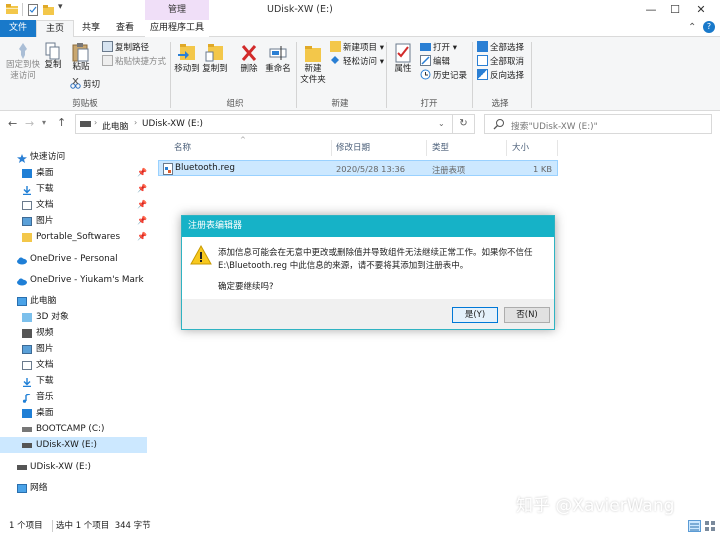  What do you see at coordinates (45, 381) in the screenshot?
I see `nav-label: 下载` at bounding box center [45, 381].